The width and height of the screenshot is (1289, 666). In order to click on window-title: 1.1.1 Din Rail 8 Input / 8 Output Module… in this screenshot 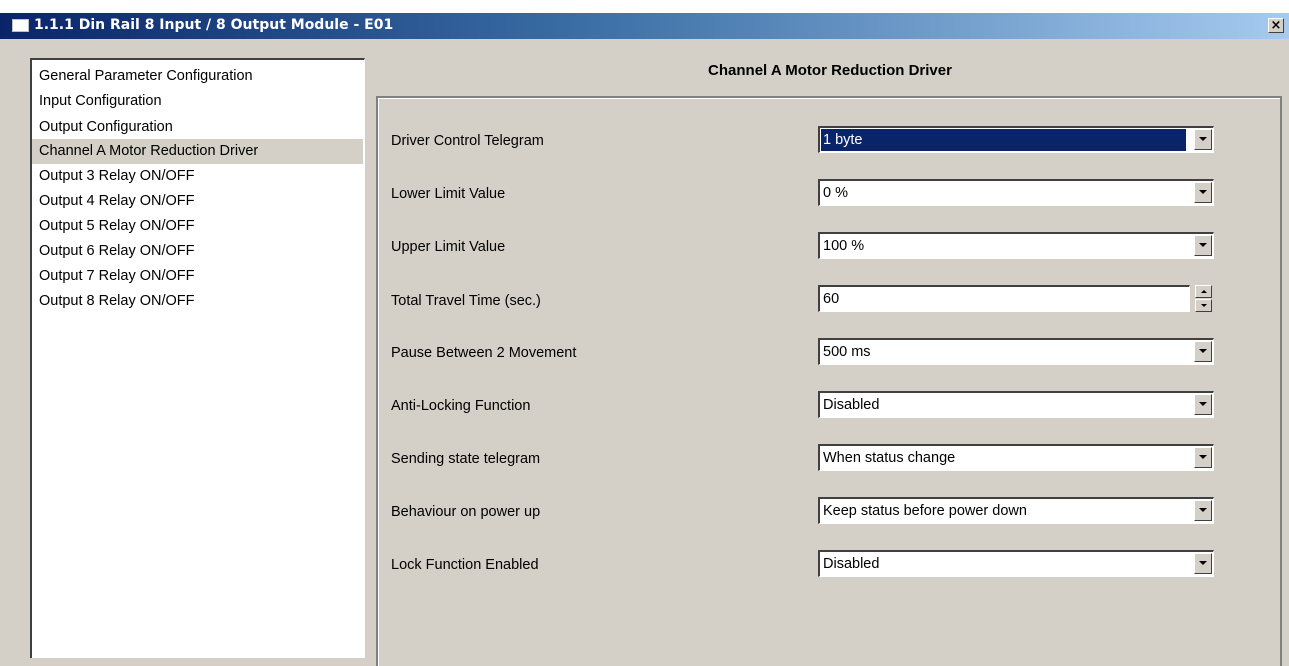, I will do `click(214, 25)`.